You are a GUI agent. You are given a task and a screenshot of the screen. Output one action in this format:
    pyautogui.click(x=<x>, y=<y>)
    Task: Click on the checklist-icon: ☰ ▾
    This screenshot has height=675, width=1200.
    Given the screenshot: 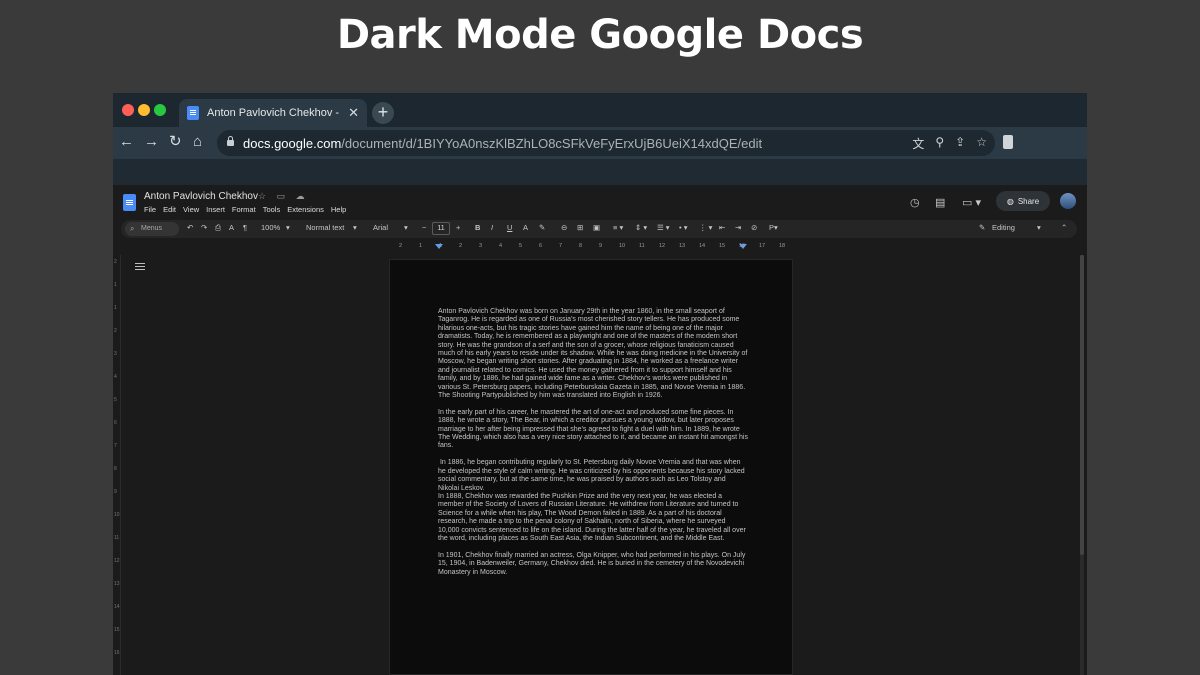 What is the action you would take?
    pyautogui.click(x=663, y=227)
    